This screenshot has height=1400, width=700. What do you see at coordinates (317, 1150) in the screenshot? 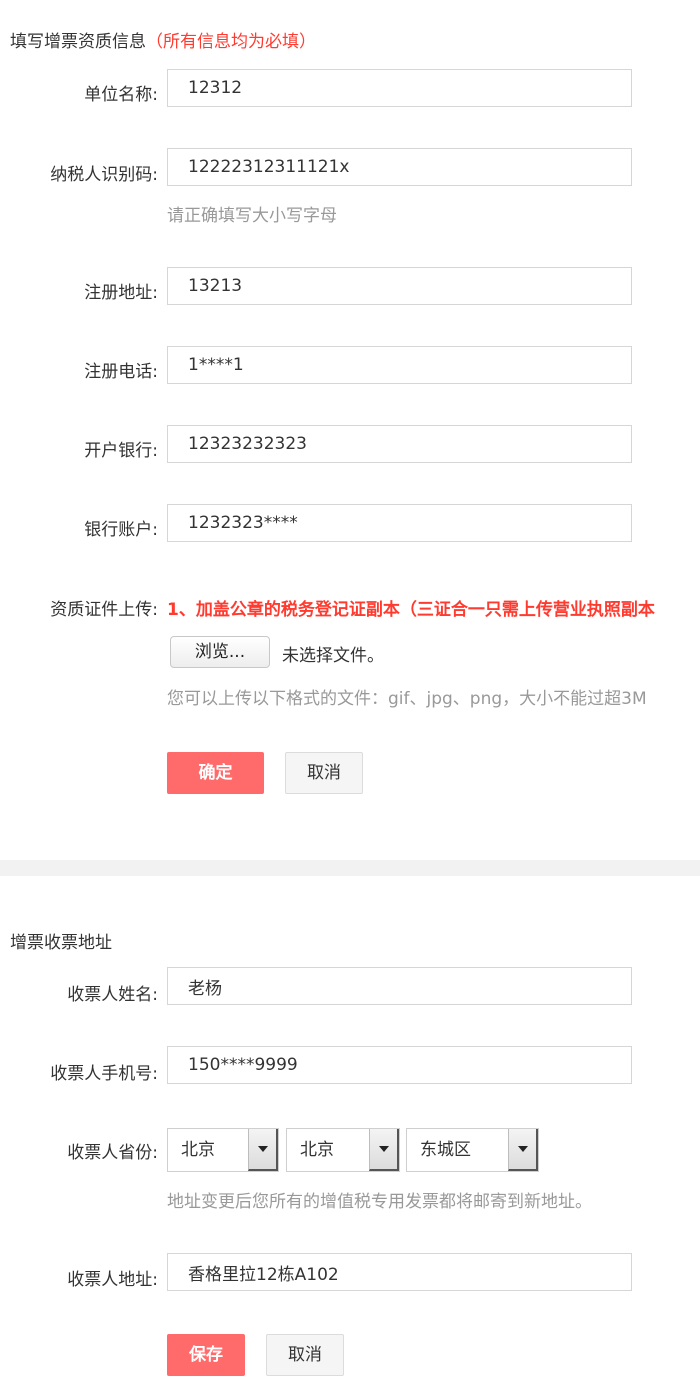
I see `city-value: 北京` at bounding box center [317, 1150].